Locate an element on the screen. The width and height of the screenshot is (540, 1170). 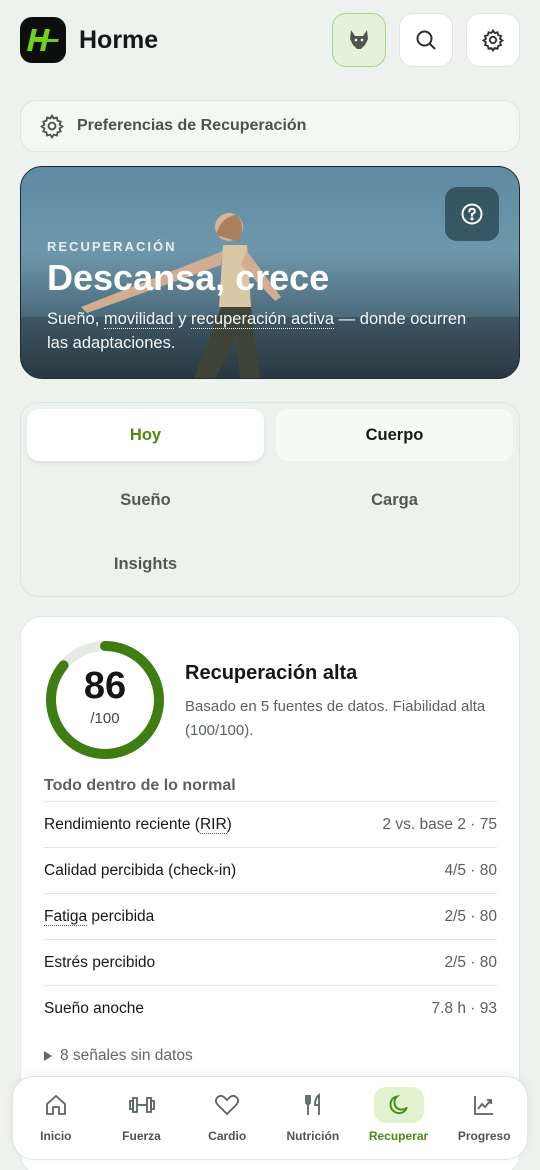
nav-label: Nutrición is located at coordinates (313, 1136).